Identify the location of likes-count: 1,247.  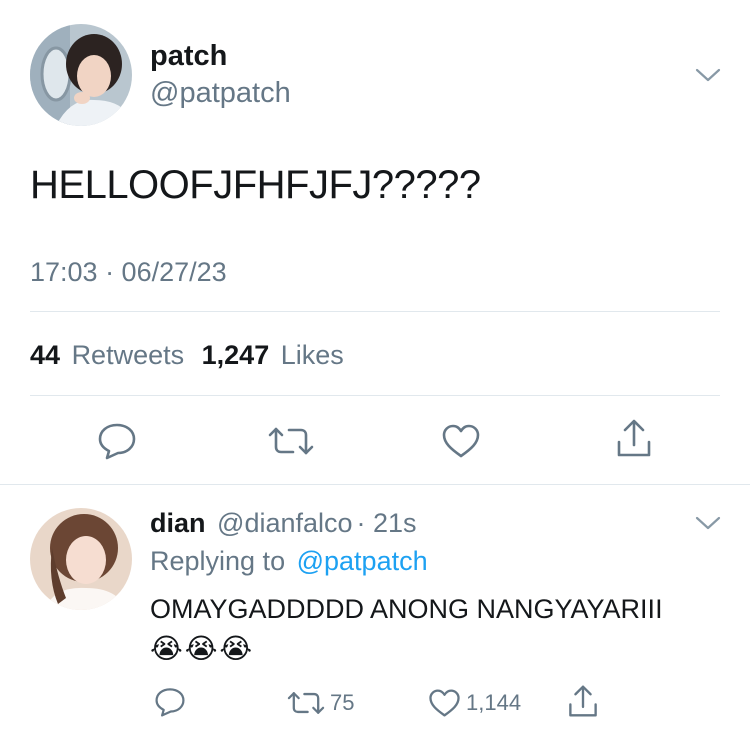
(236, 355).